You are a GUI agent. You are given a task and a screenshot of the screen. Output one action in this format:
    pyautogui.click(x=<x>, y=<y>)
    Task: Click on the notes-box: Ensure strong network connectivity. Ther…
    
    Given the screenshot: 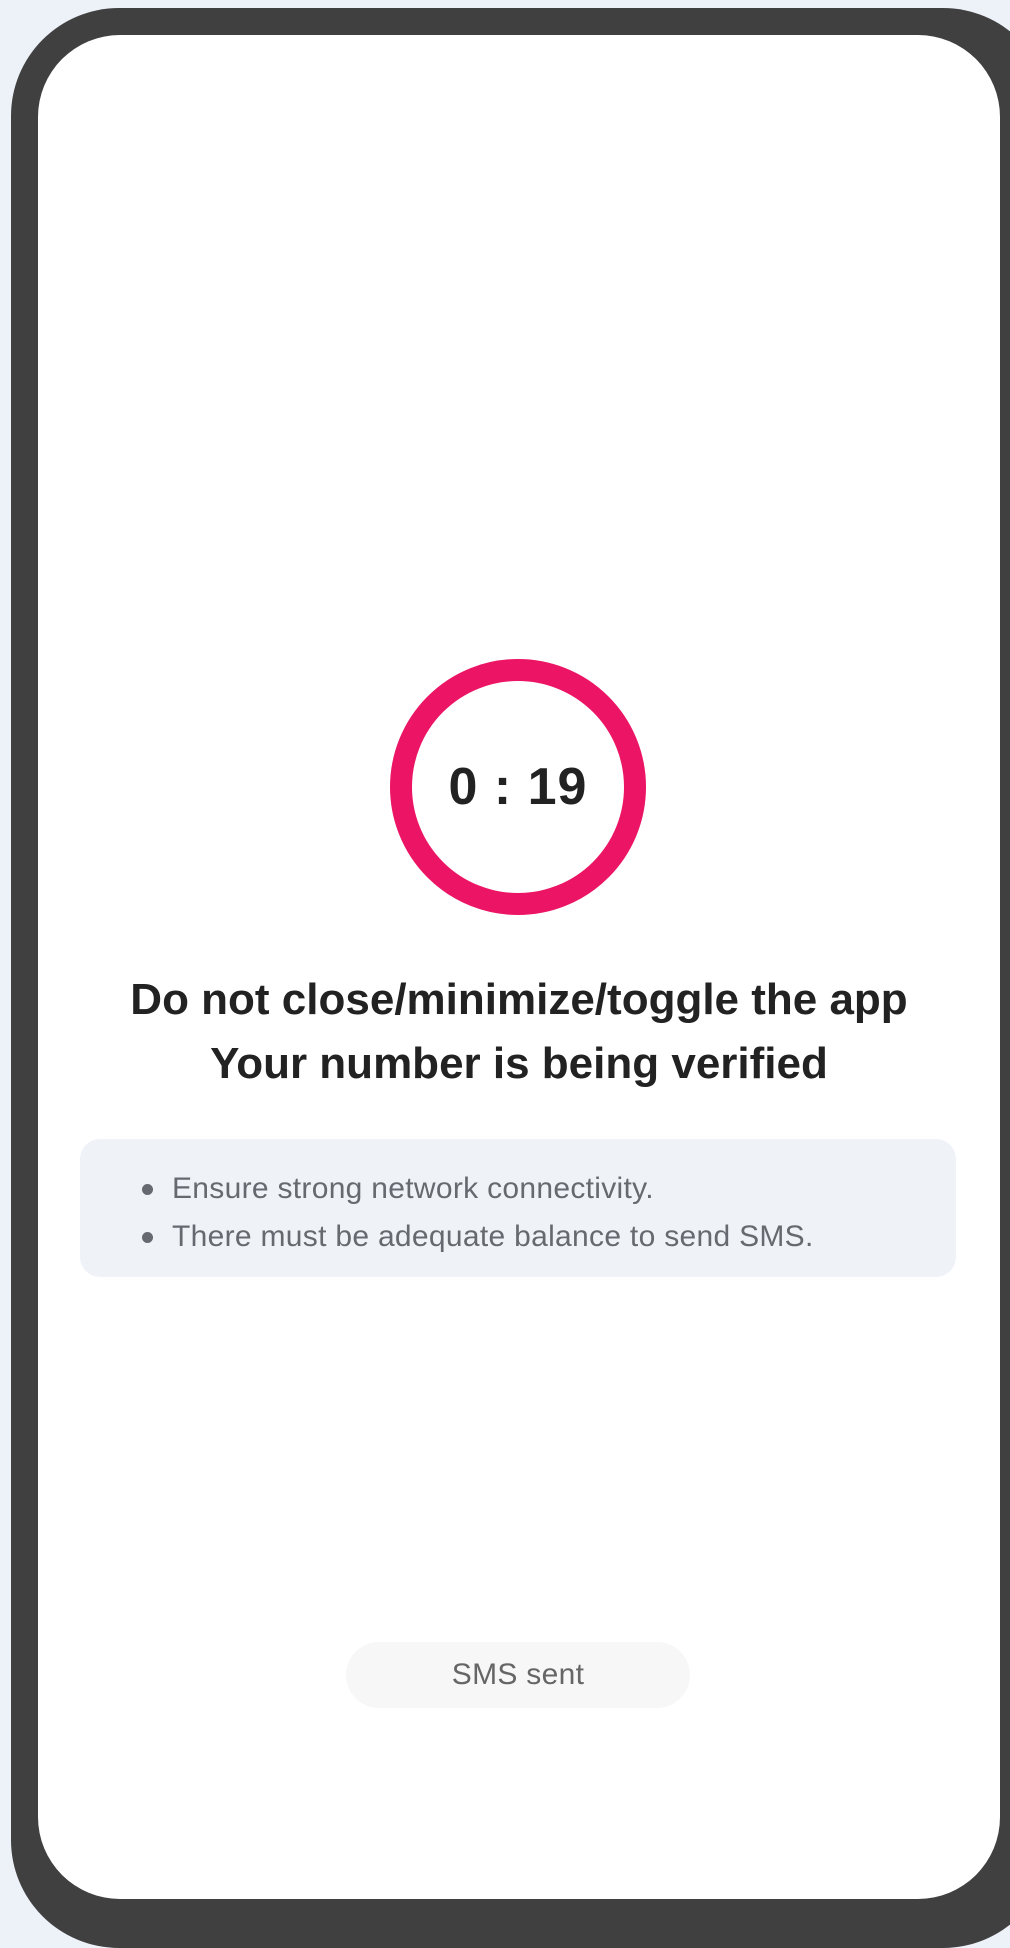 What is the action you would take?
    pyautogui.click(x=518, y=1208)
    